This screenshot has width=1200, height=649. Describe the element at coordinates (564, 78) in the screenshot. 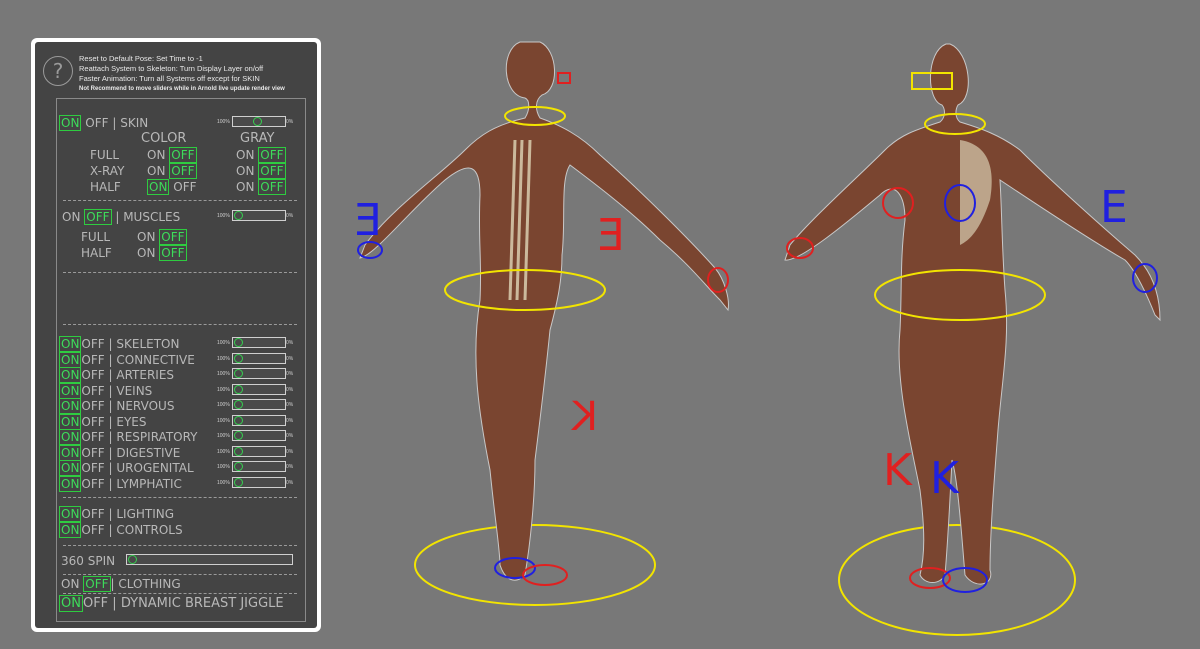

I see `head-control` at that location.